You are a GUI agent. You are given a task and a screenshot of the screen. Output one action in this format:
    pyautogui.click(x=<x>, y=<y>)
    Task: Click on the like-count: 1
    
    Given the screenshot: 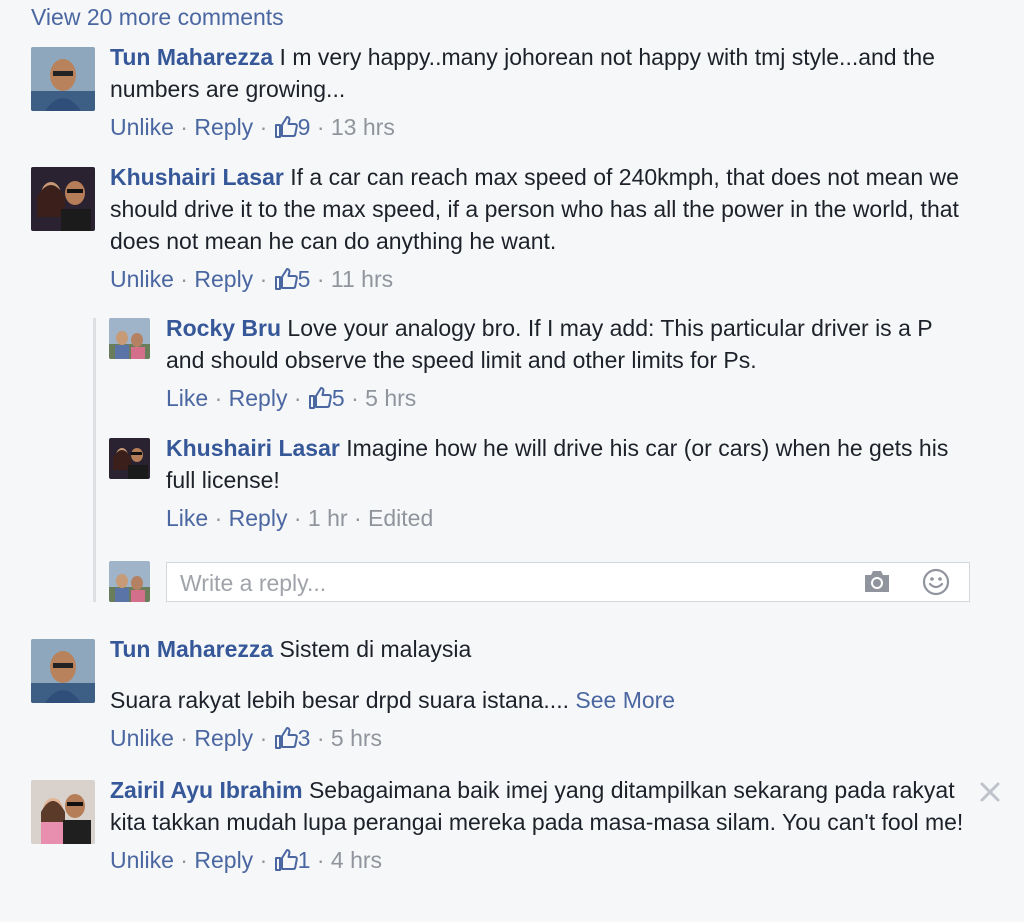 What is the action you would take?
    pyautogui.click(x=292, y=860)
    